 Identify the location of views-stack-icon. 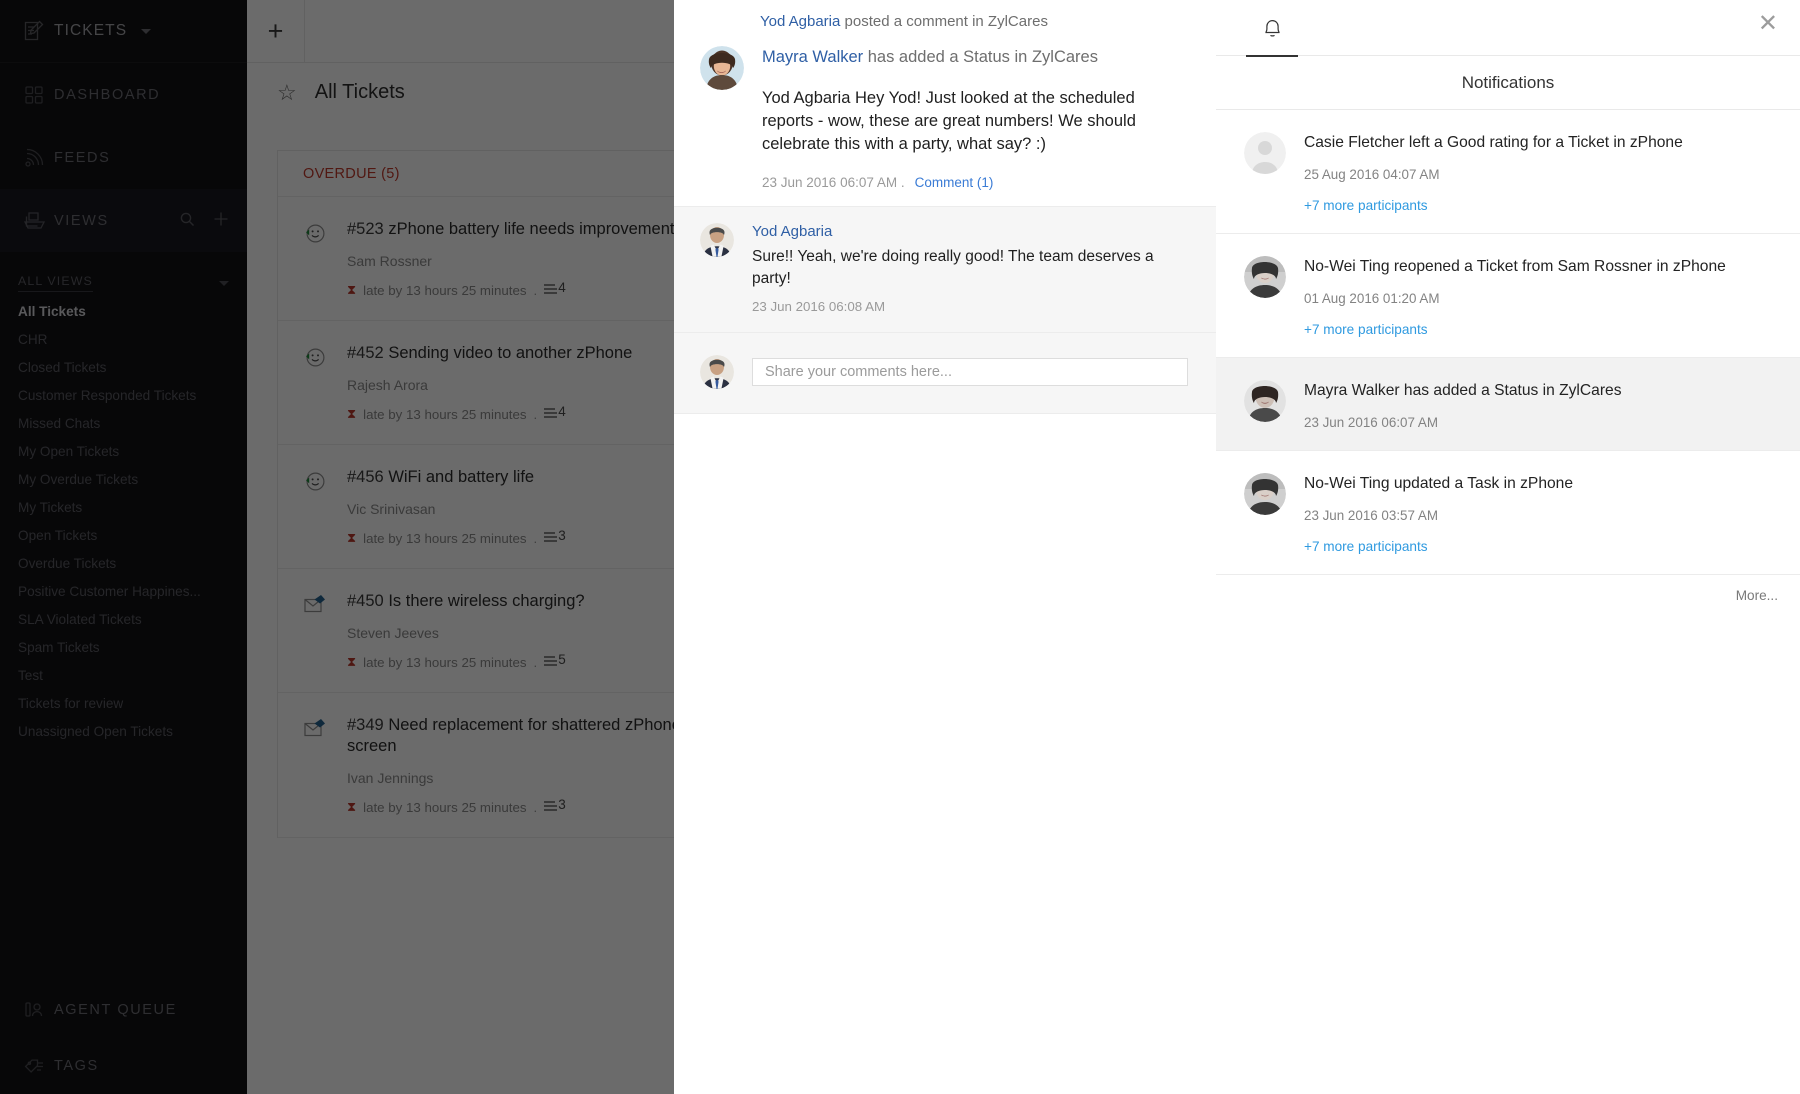
(34, 221).